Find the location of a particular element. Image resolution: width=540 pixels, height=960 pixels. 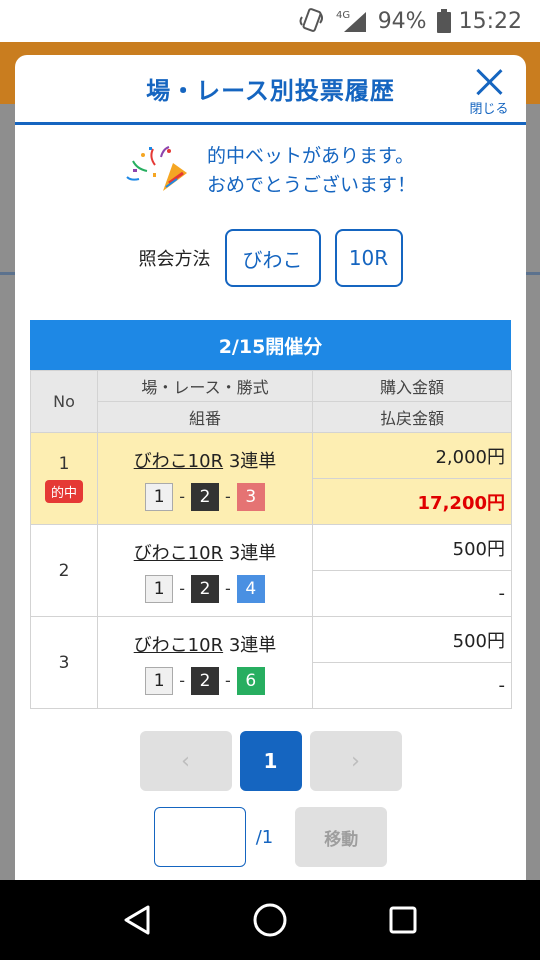

row-no: 2 is located at coordinates (64, 570).